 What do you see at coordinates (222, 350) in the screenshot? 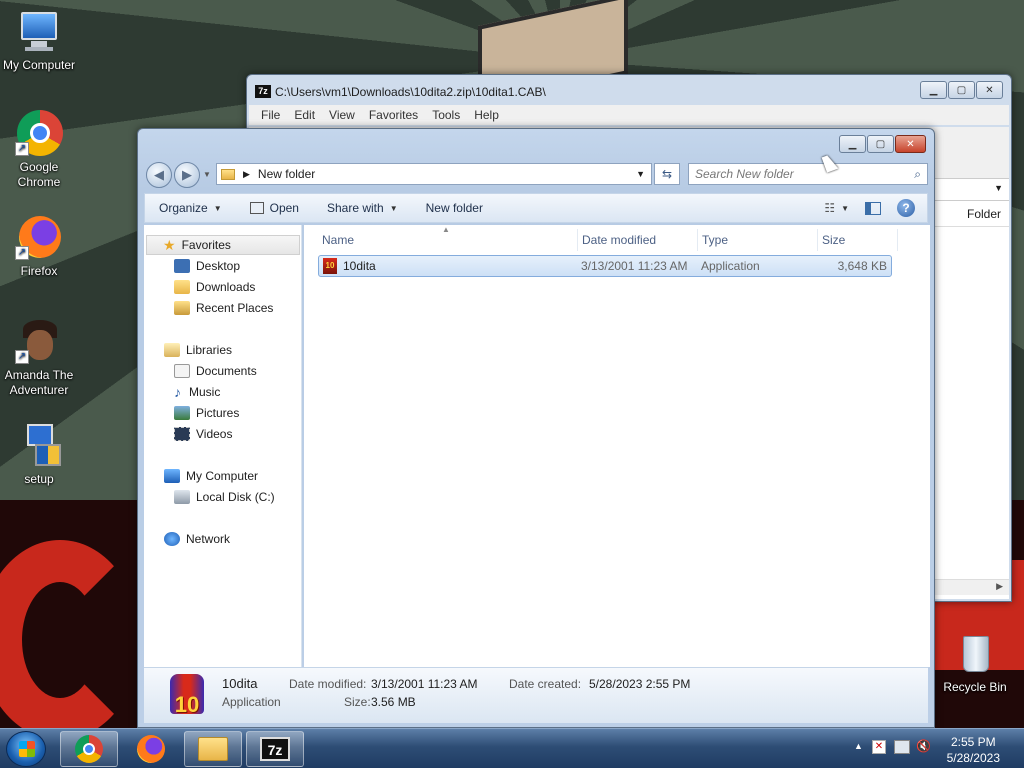
I see `nav-libraries: Libraries` at bounding box center [222, 350].